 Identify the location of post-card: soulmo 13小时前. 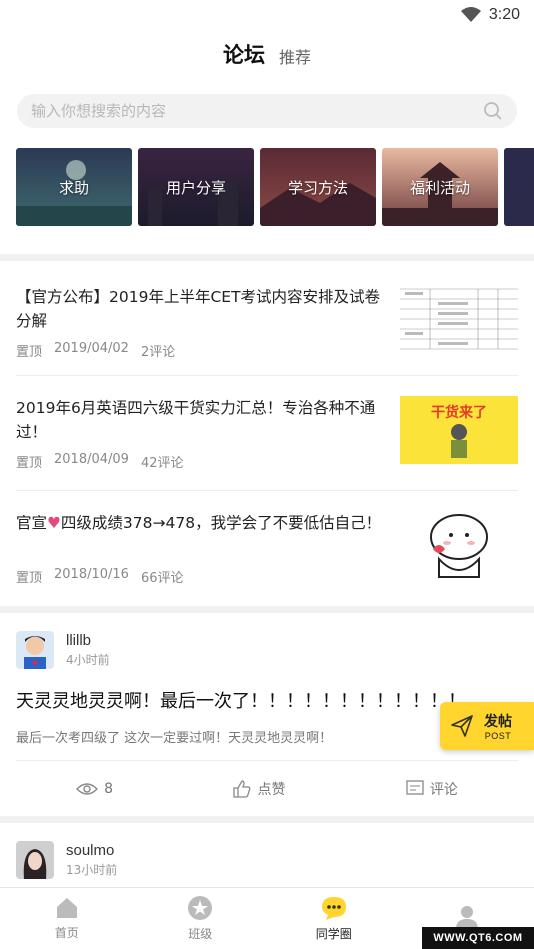
(267, 851).